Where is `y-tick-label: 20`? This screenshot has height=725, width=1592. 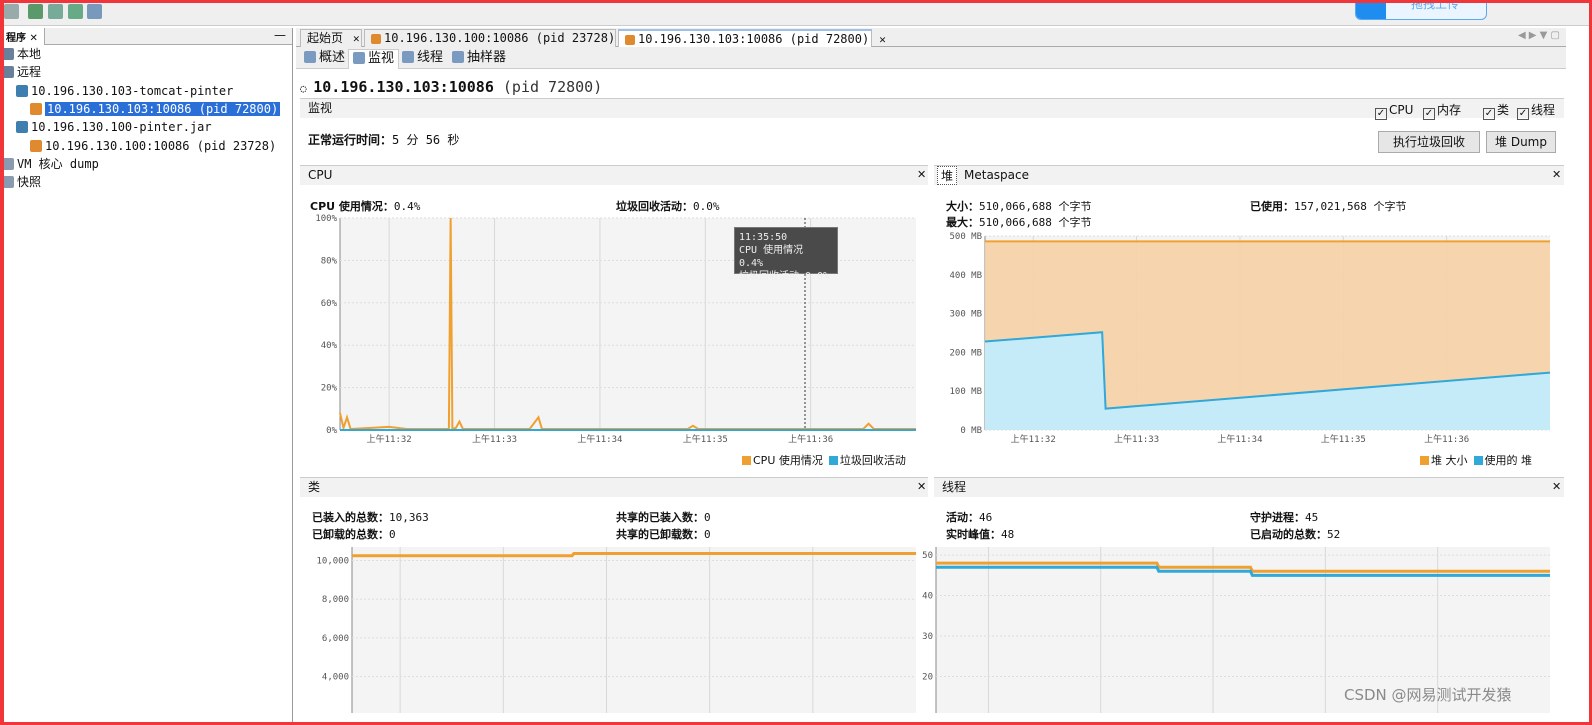
y-tick-label: 20 is located at coordinates (927, 677).